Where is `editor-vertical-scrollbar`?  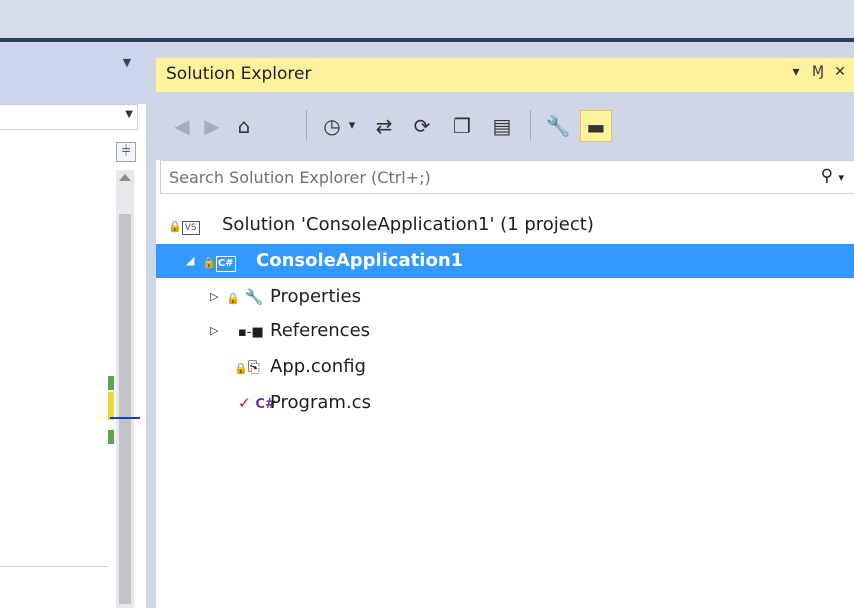 editor-vertical-scrollbar is located at coordinates (125, 389).